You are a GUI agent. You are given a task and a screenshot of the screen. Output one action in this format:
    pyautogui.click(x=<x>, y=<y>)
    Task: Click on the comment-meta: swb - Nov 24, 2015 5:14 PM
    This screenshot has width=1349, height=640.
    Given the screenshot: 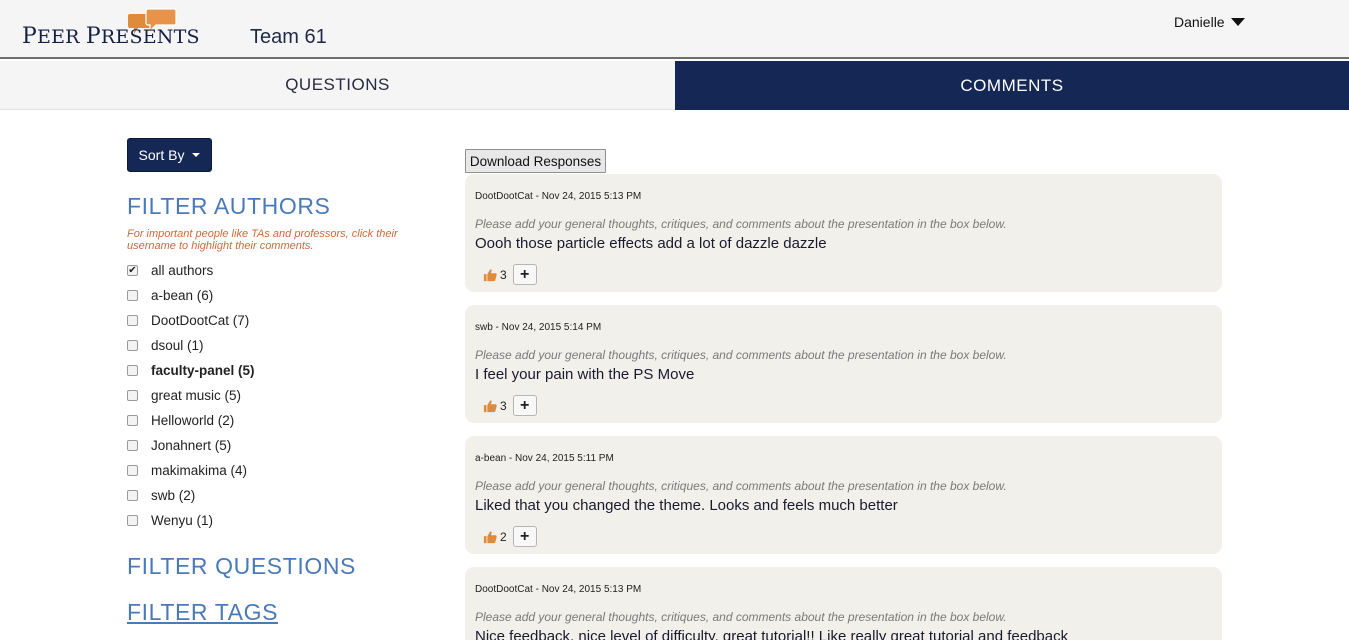 What is the action you would take?
    pyautogui.click(x=538, y=327)
    